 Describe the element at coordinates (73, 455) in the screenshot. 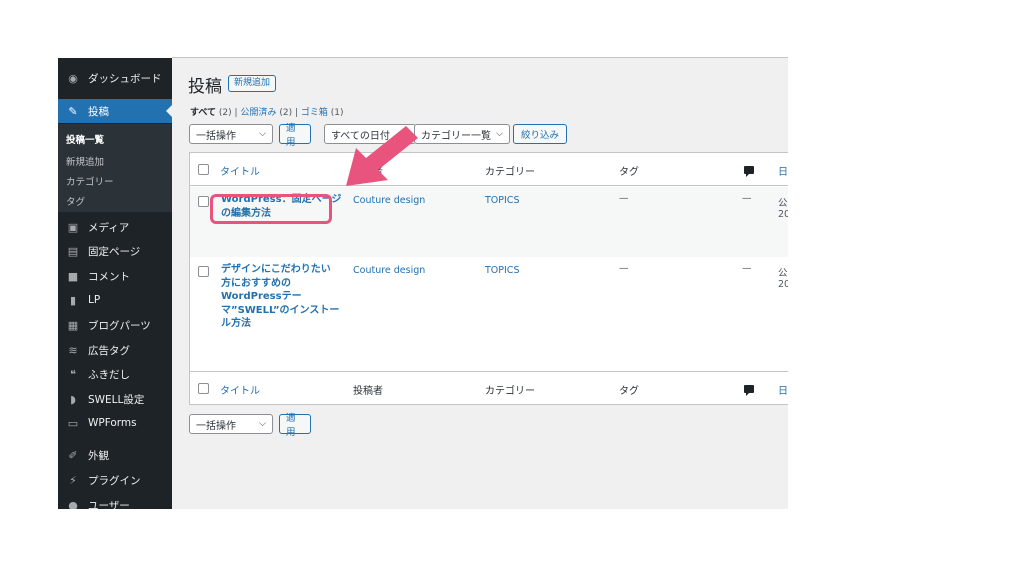

I see `appearance-icon: ✐` at that location.